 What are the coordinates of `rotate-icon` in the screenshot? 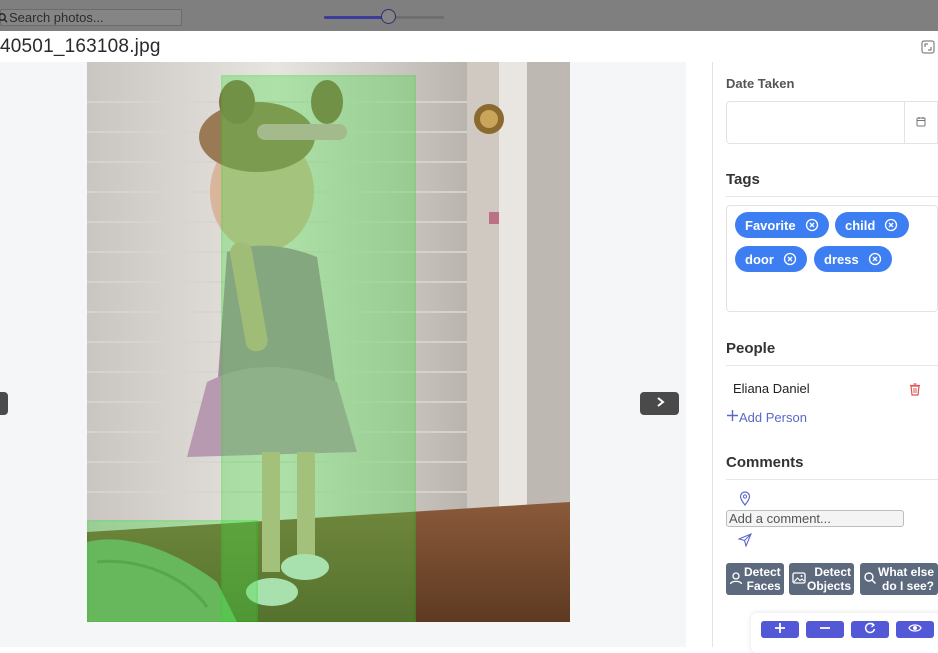 It's located at (870, 630).